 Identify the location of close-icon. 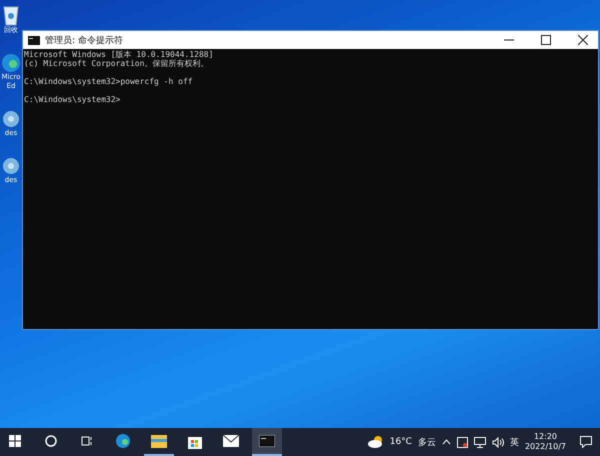
(583, 40).